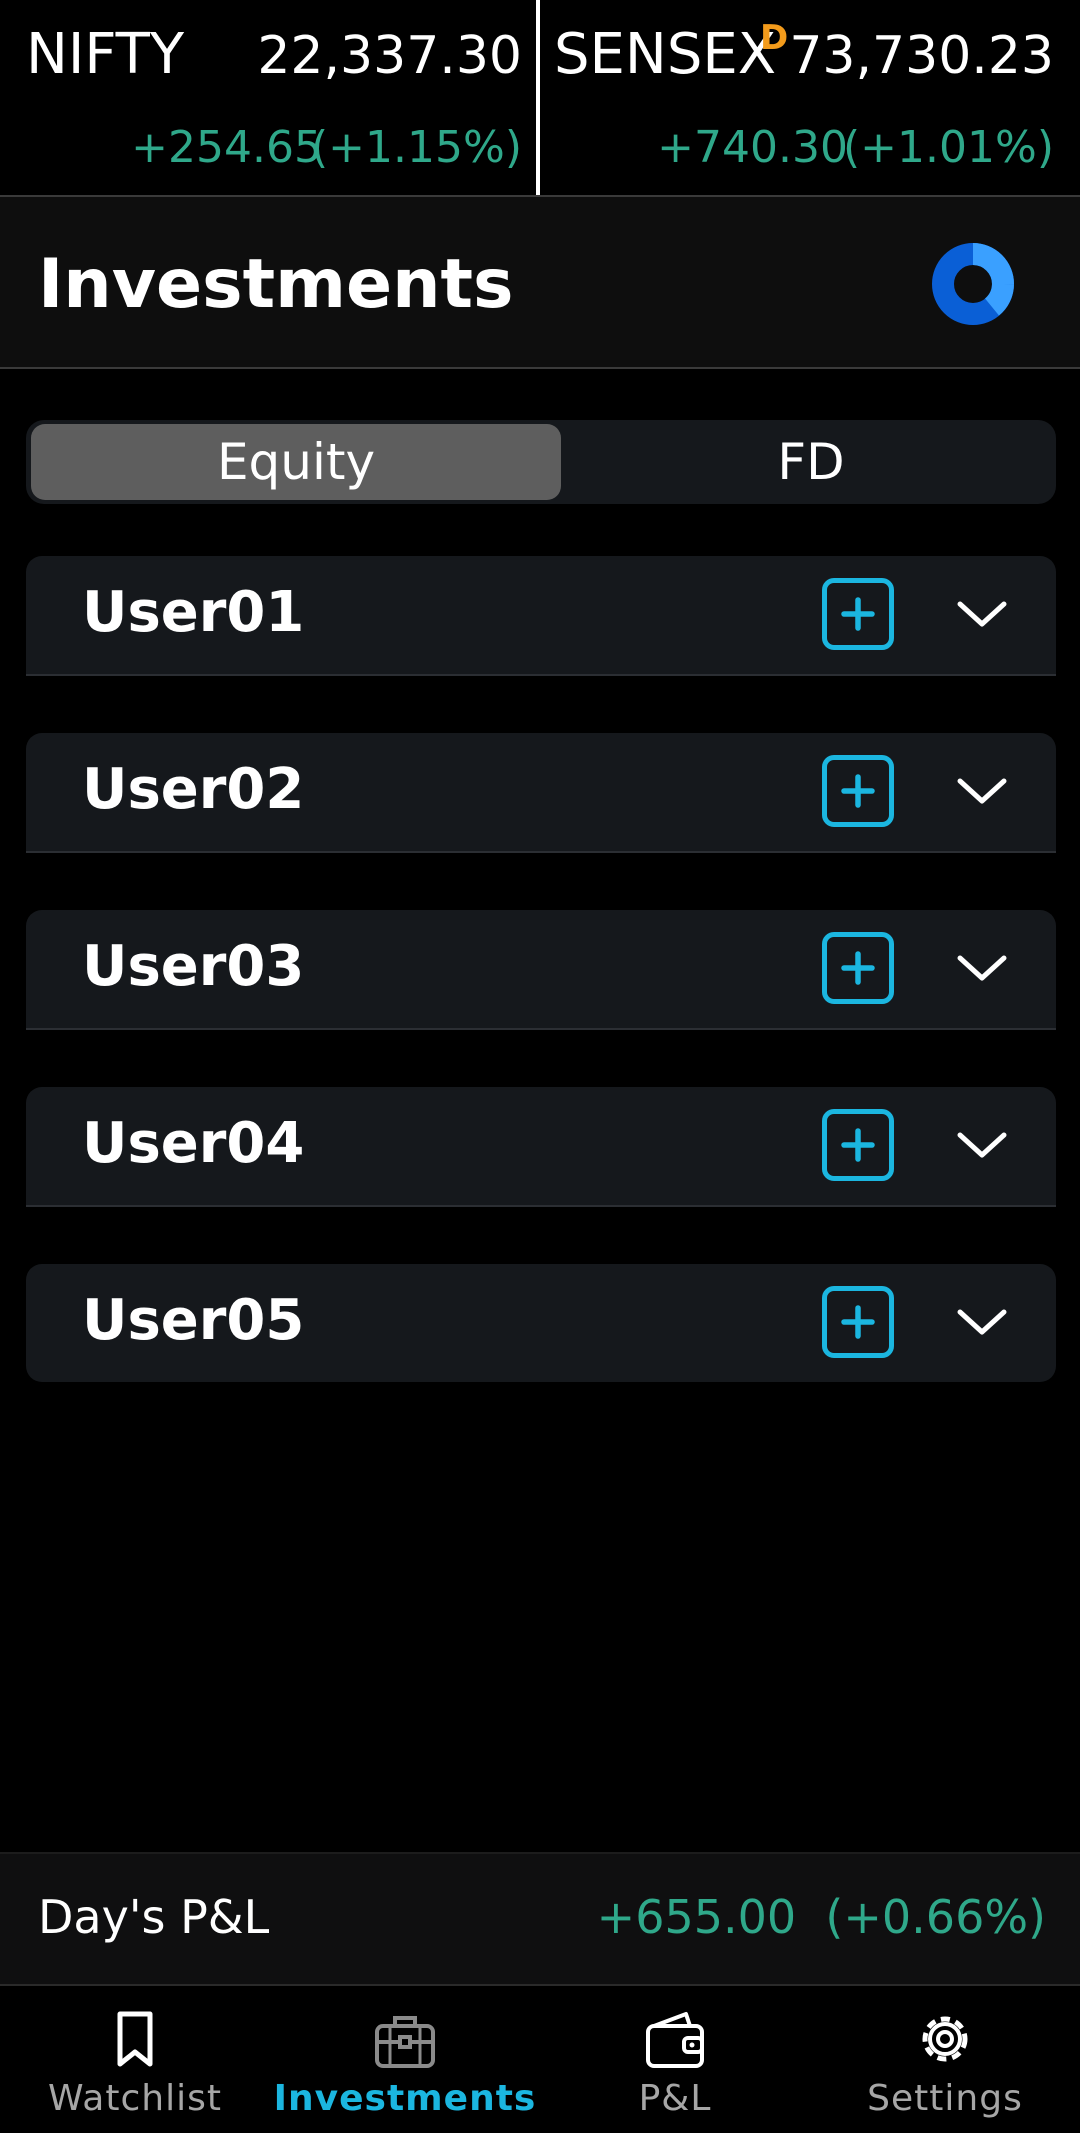 The width and height of the screenshot is (1080, 2133). I want to click on nifty-change: +254.65, so click(226, 147).